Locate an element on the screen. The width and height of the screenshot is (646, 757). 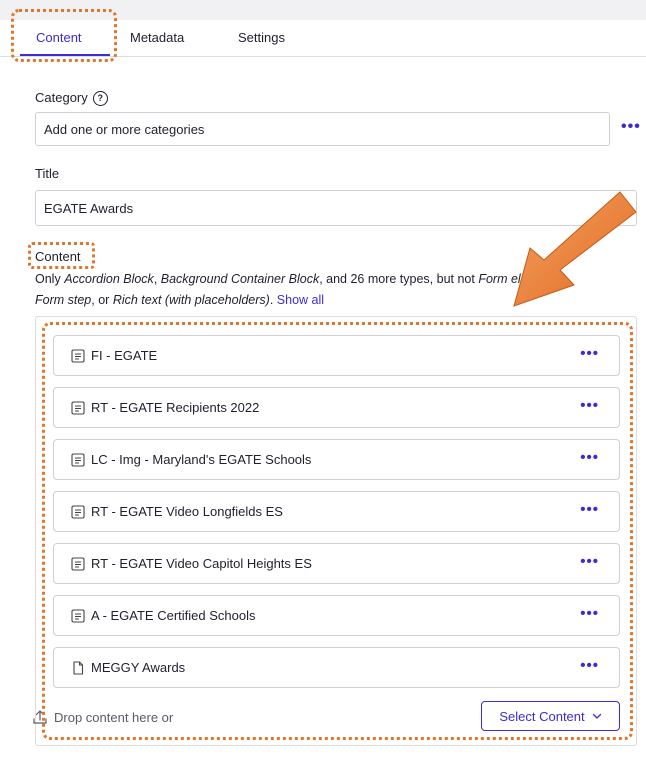
annotation-arrow-icon is located at coordinates (575, 249).